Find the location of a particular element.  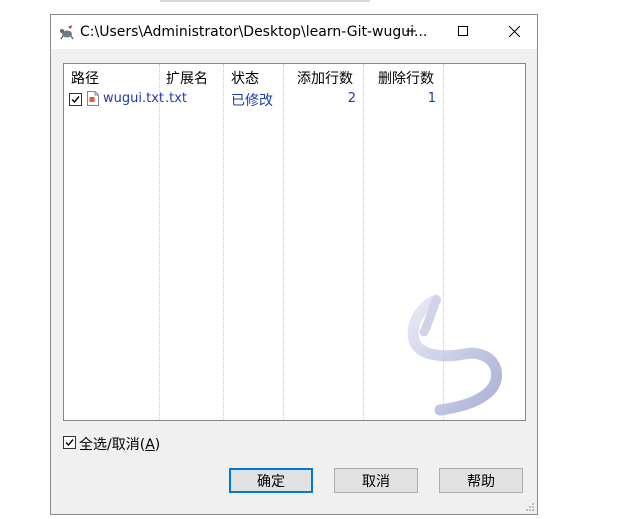

minimize-button is located at coordinates (411, 31).